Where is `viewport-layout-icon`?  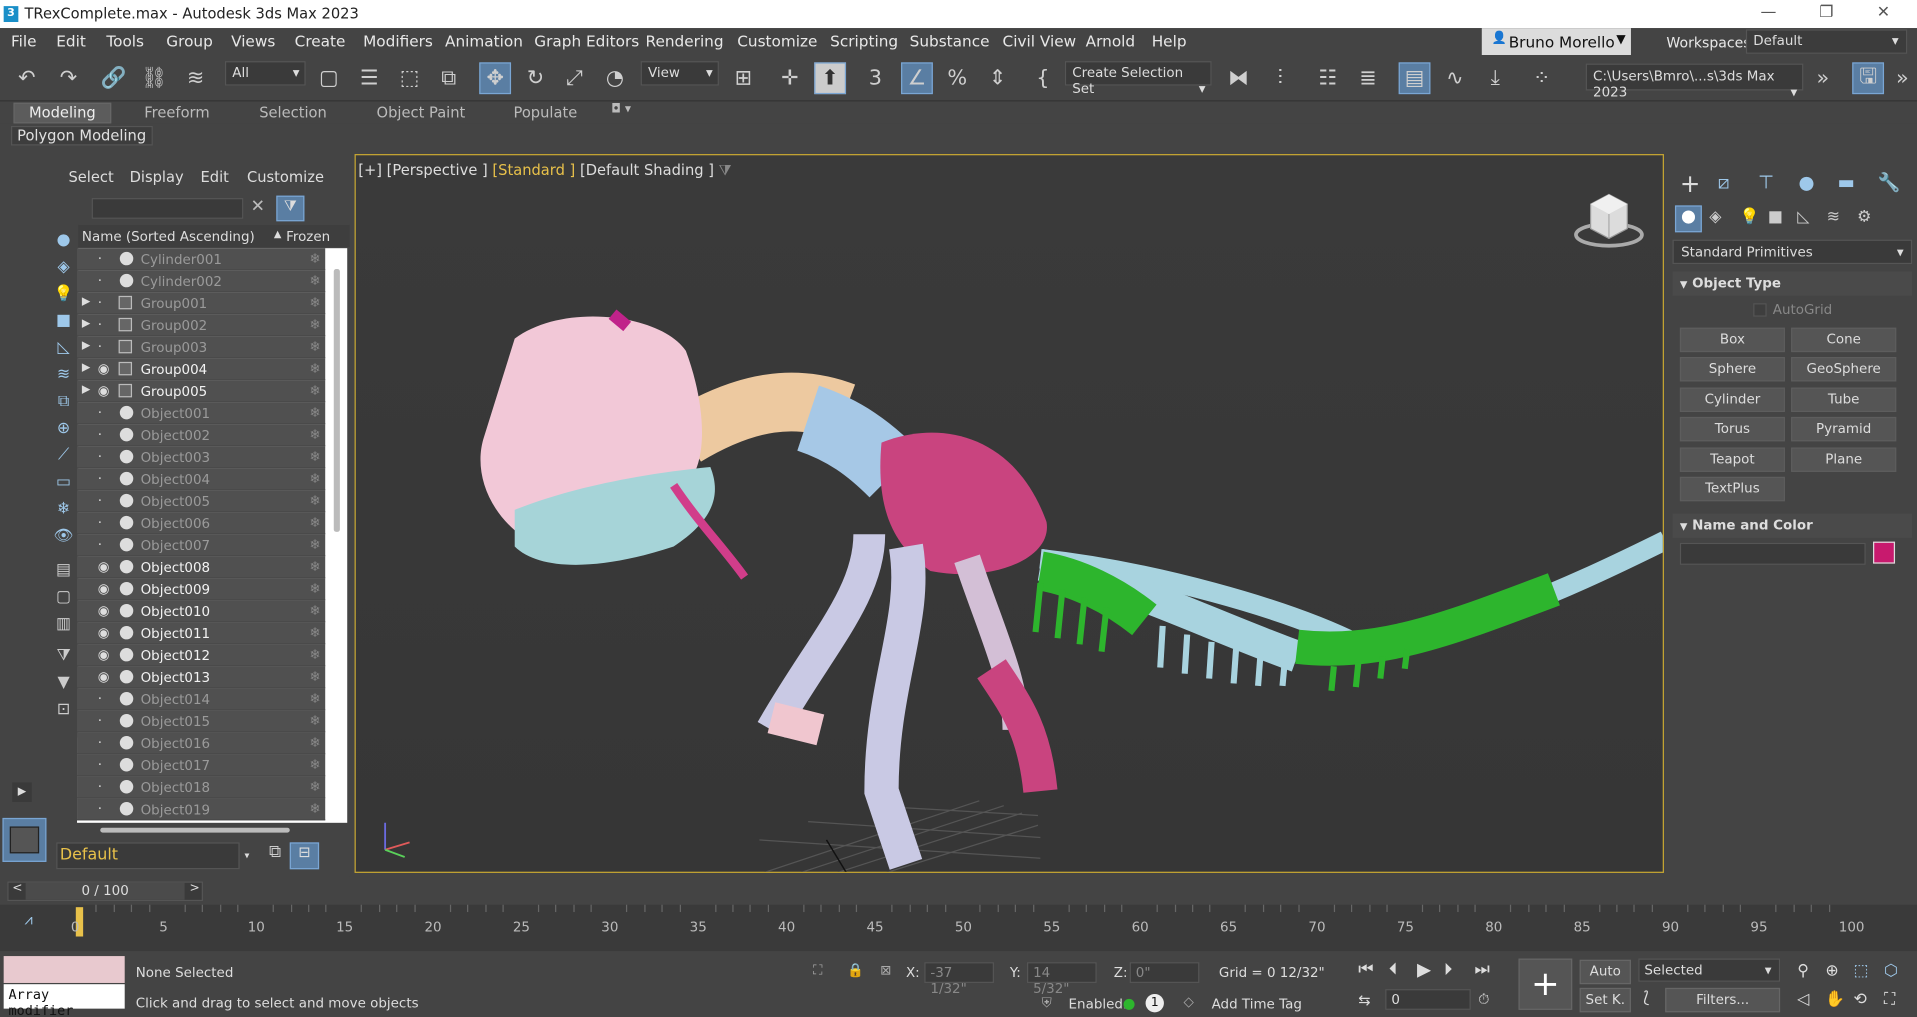
viewport-layout-icon is located at coordinates (24, 839).